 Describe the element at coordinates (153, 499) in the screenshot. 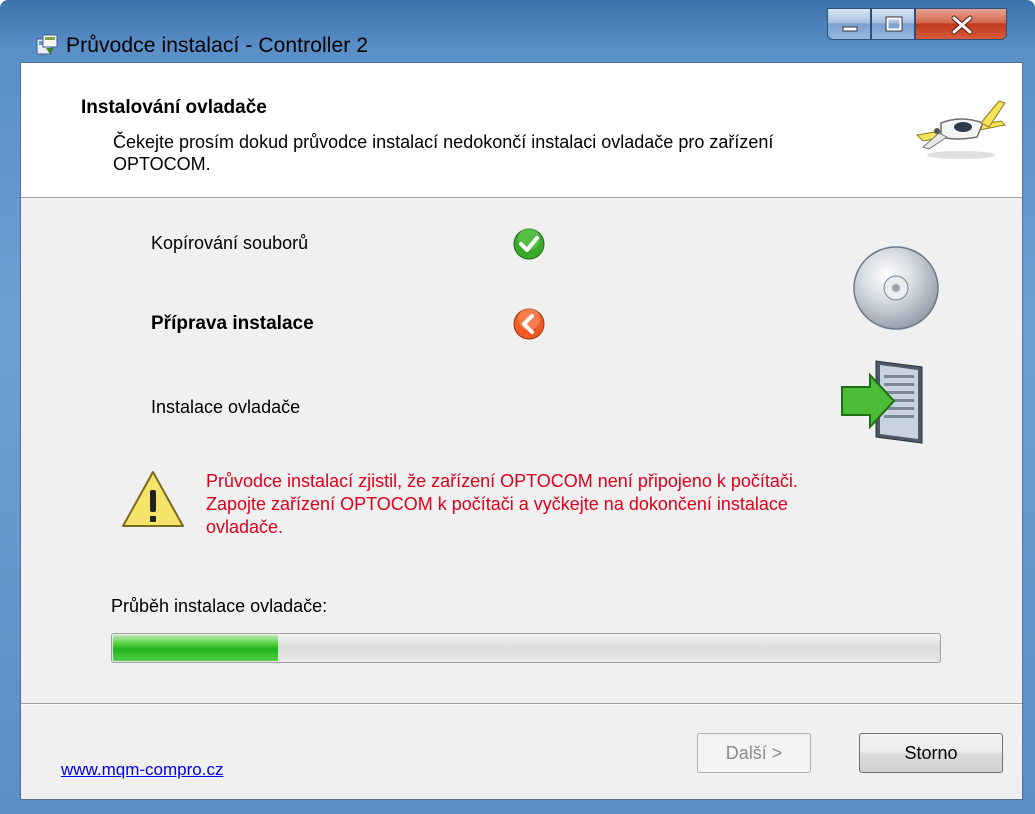

I see `warning-triangle-icon` at that location.